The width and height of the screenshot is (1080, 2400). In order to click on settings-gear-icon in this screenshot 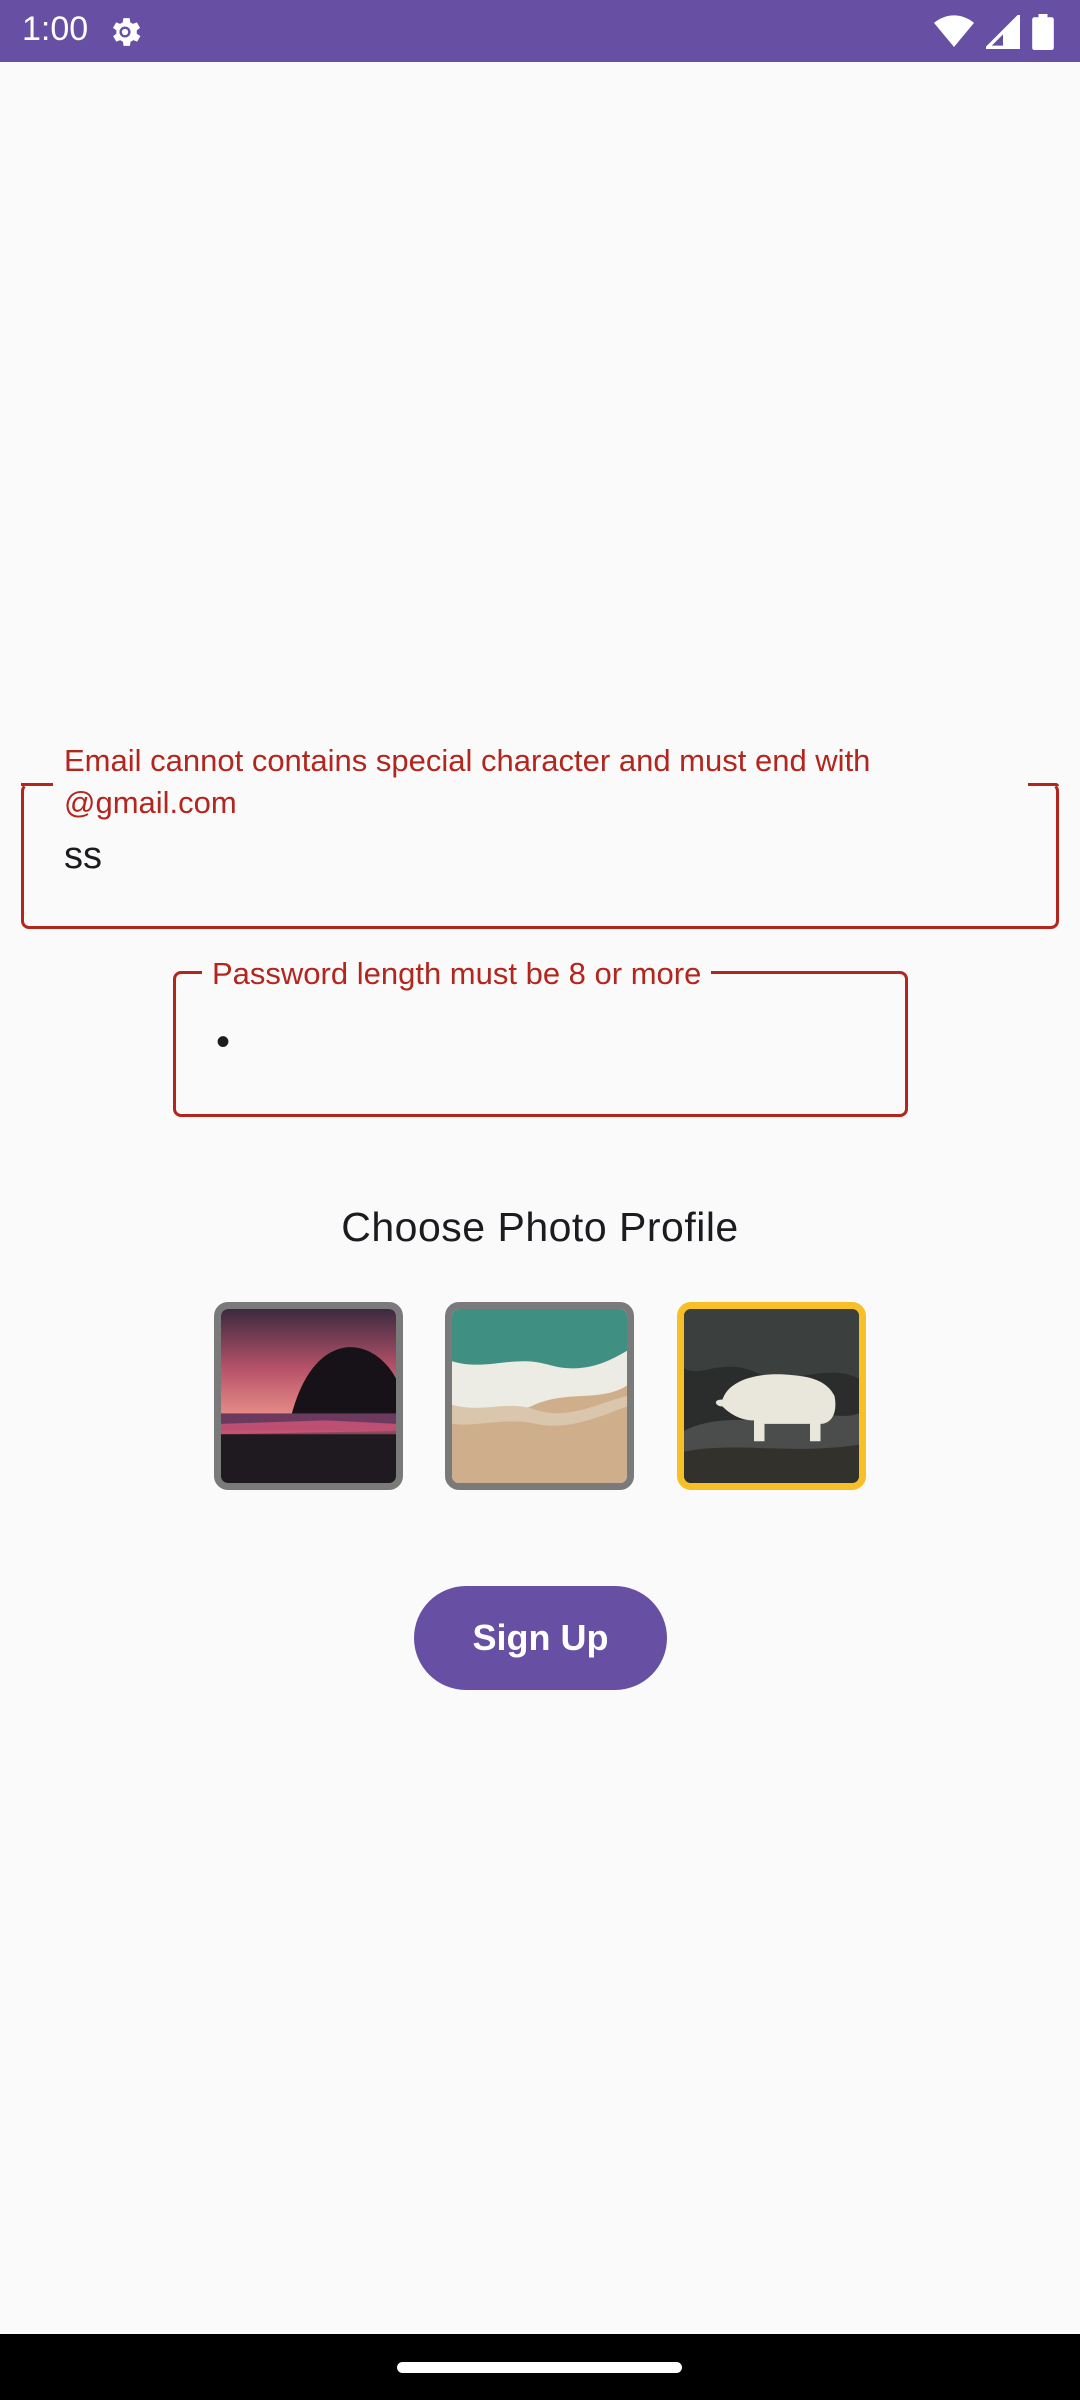, I will do `click(126, 32)`.